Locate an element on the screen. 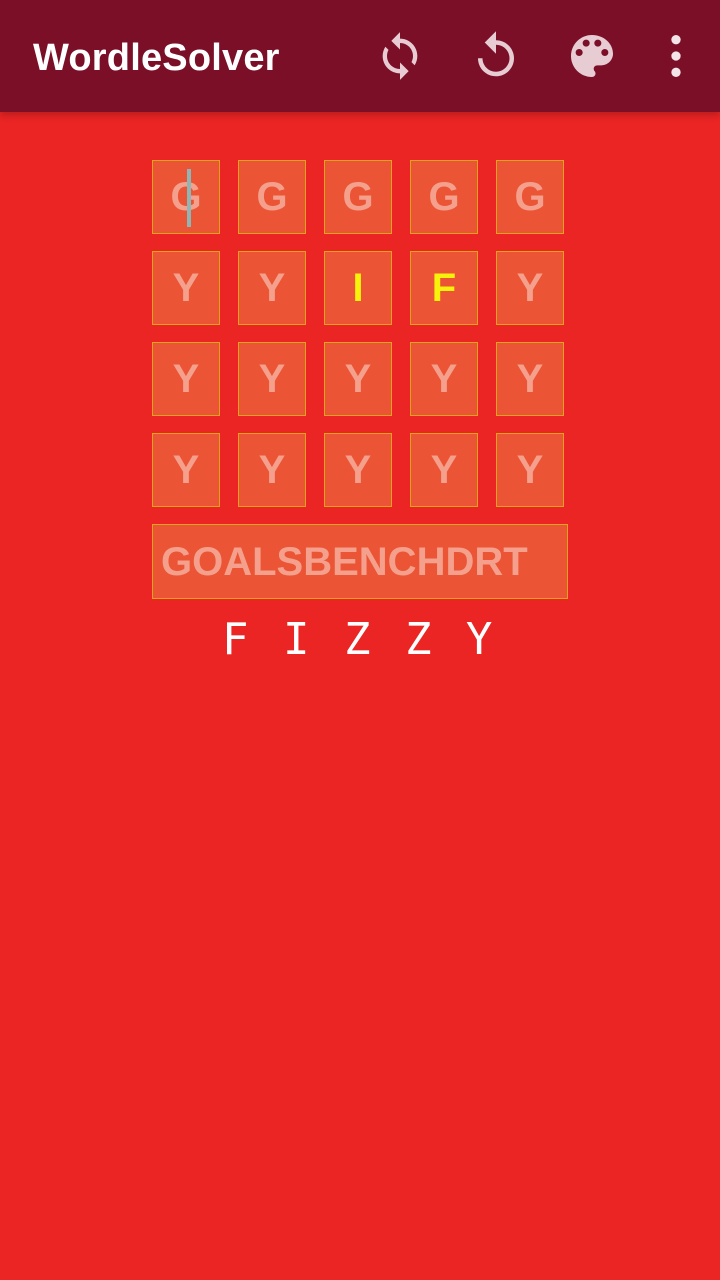  cell-r2-c3: I is located at coordinates (358, 288).